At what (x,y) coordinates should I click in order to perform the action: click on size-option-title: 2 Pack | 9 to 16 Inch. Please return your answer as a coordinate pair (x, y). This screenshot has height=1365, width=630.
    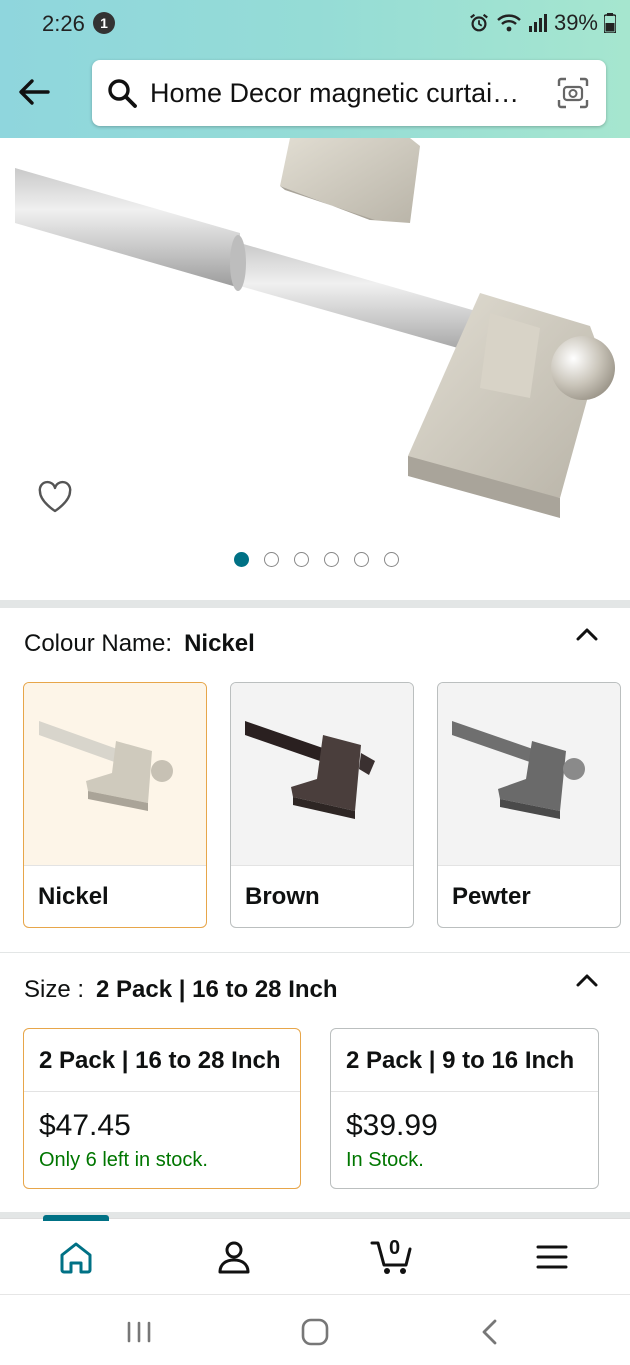
    Looking at the image, I should click on (460, 1060).